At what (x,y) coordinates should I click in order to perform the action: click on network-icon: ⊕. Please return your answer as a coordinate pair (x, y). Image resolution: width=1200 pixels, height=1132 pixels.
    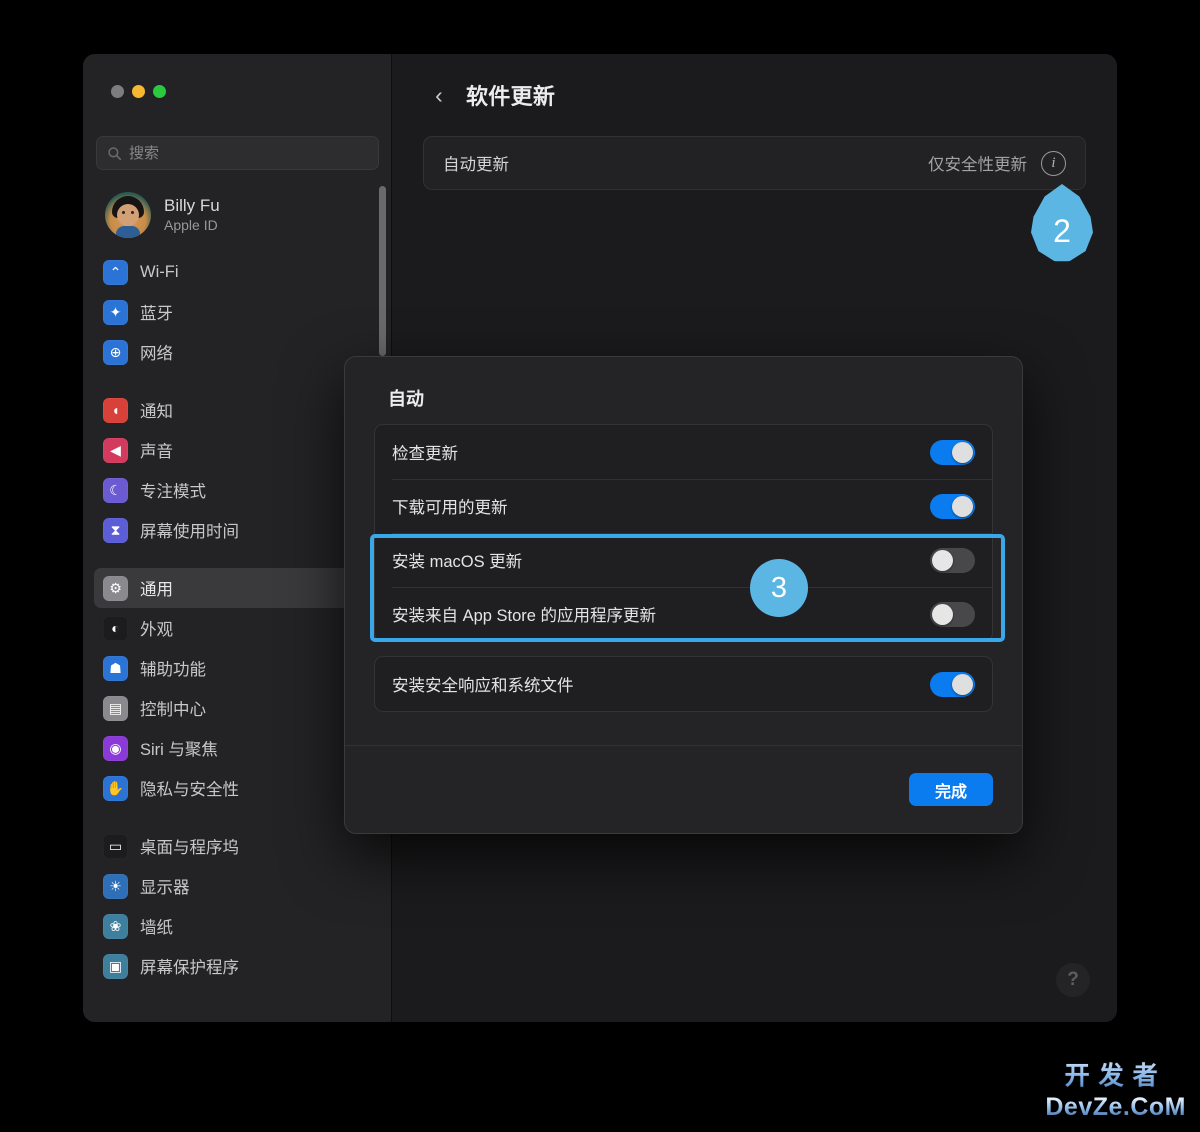
    Looking at the image, I should click on (115, 352).